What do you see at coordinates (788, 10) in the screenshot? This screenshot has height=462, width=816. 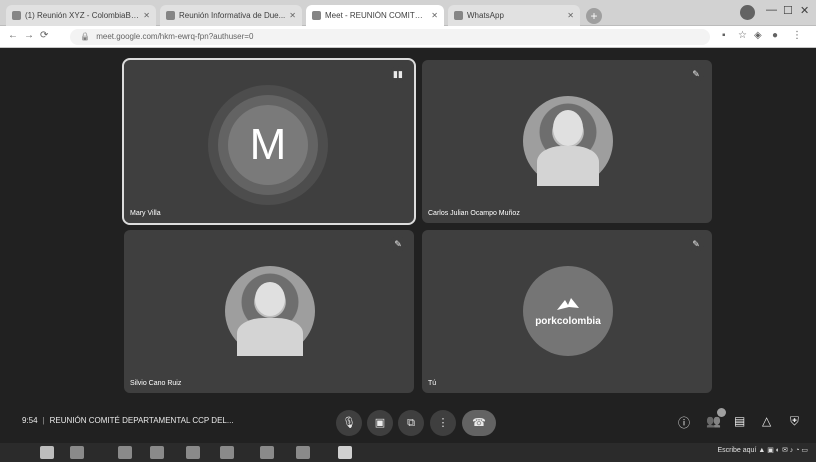 I see `maximize-icon: ☐` at bounding box center [788, 10].